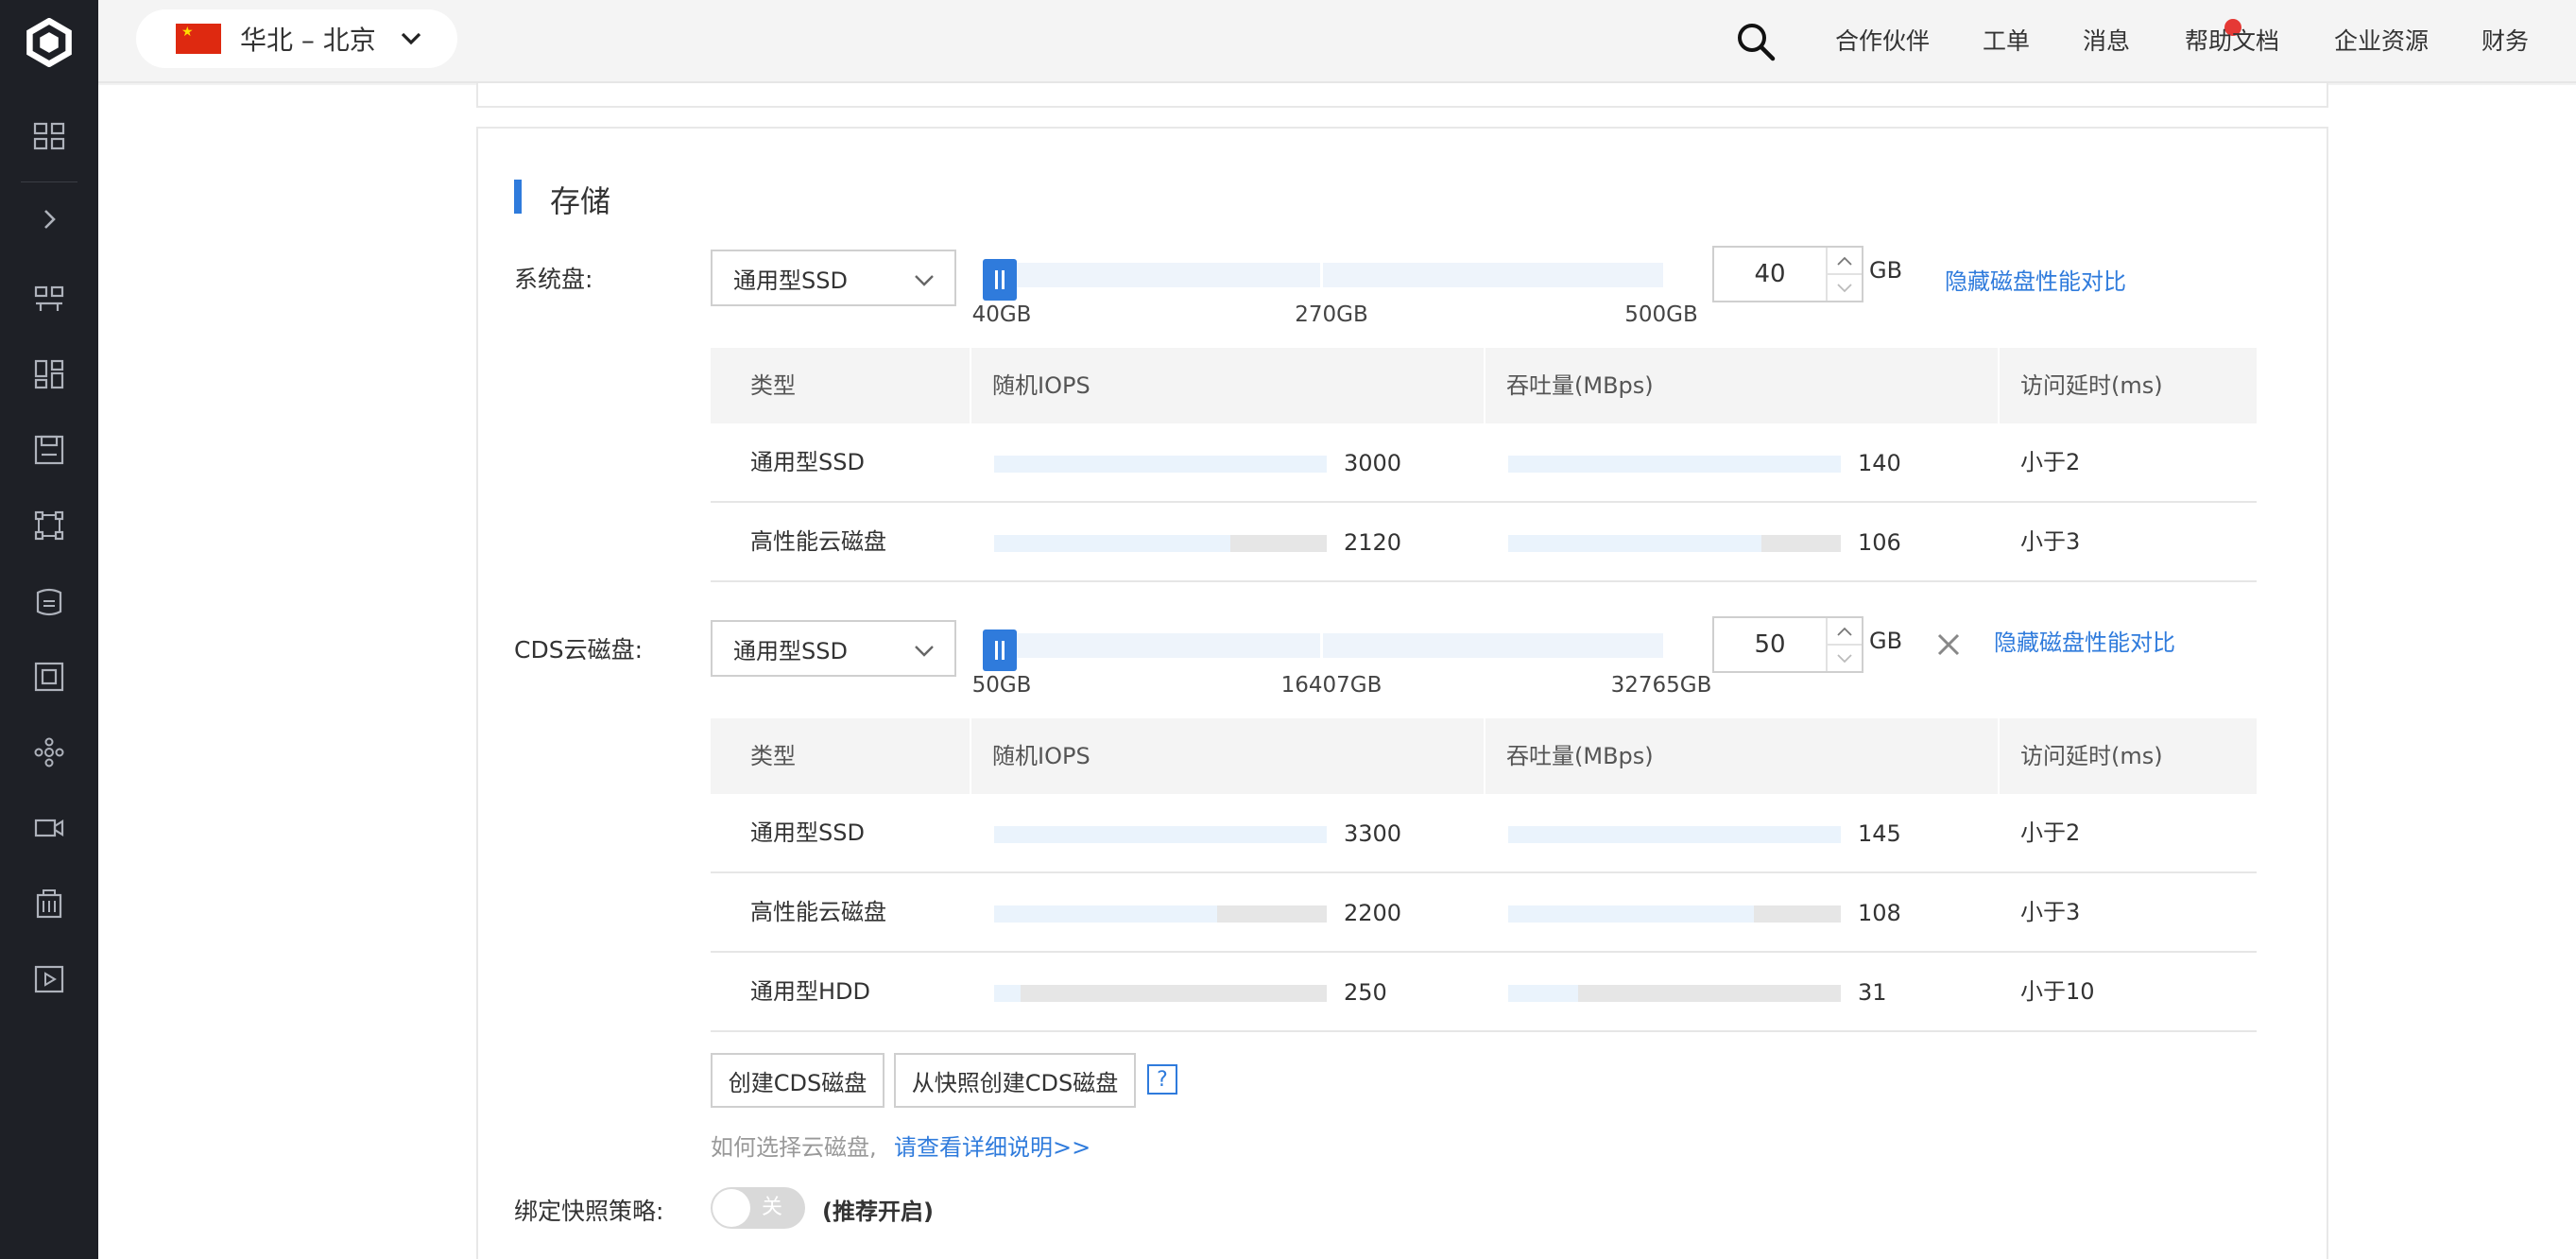  Describe the element at coordinates (1365, 992) in the screenshot. I see `row-iops: 250` at that location.